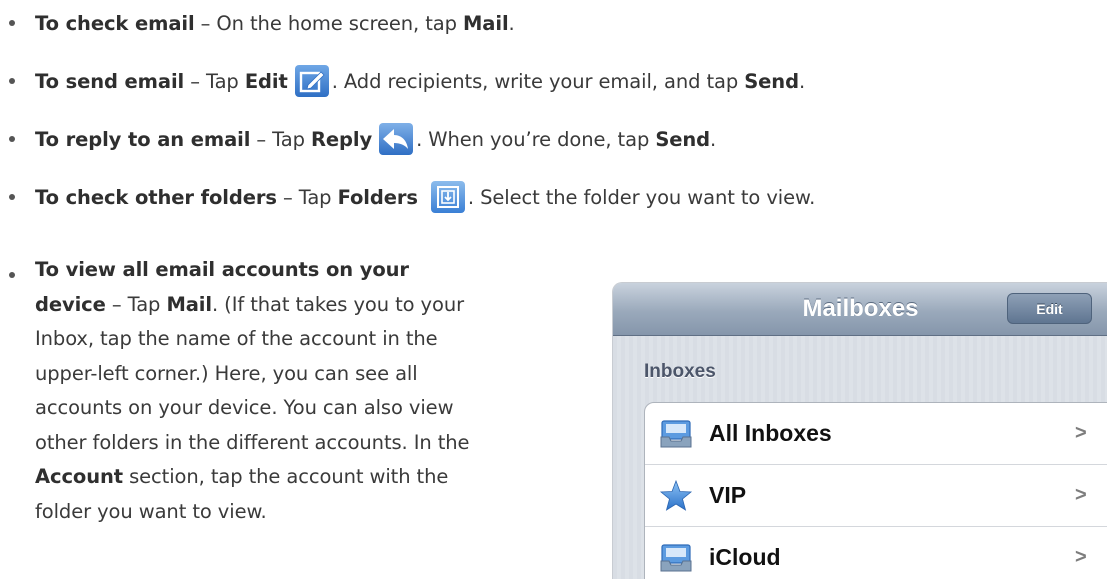 The height and width of the screenshot is (579, 1107). Describe the element at coordinates (680, 371) in the screenshot. I see `section-label-inboxes: Inboxes` at that location.